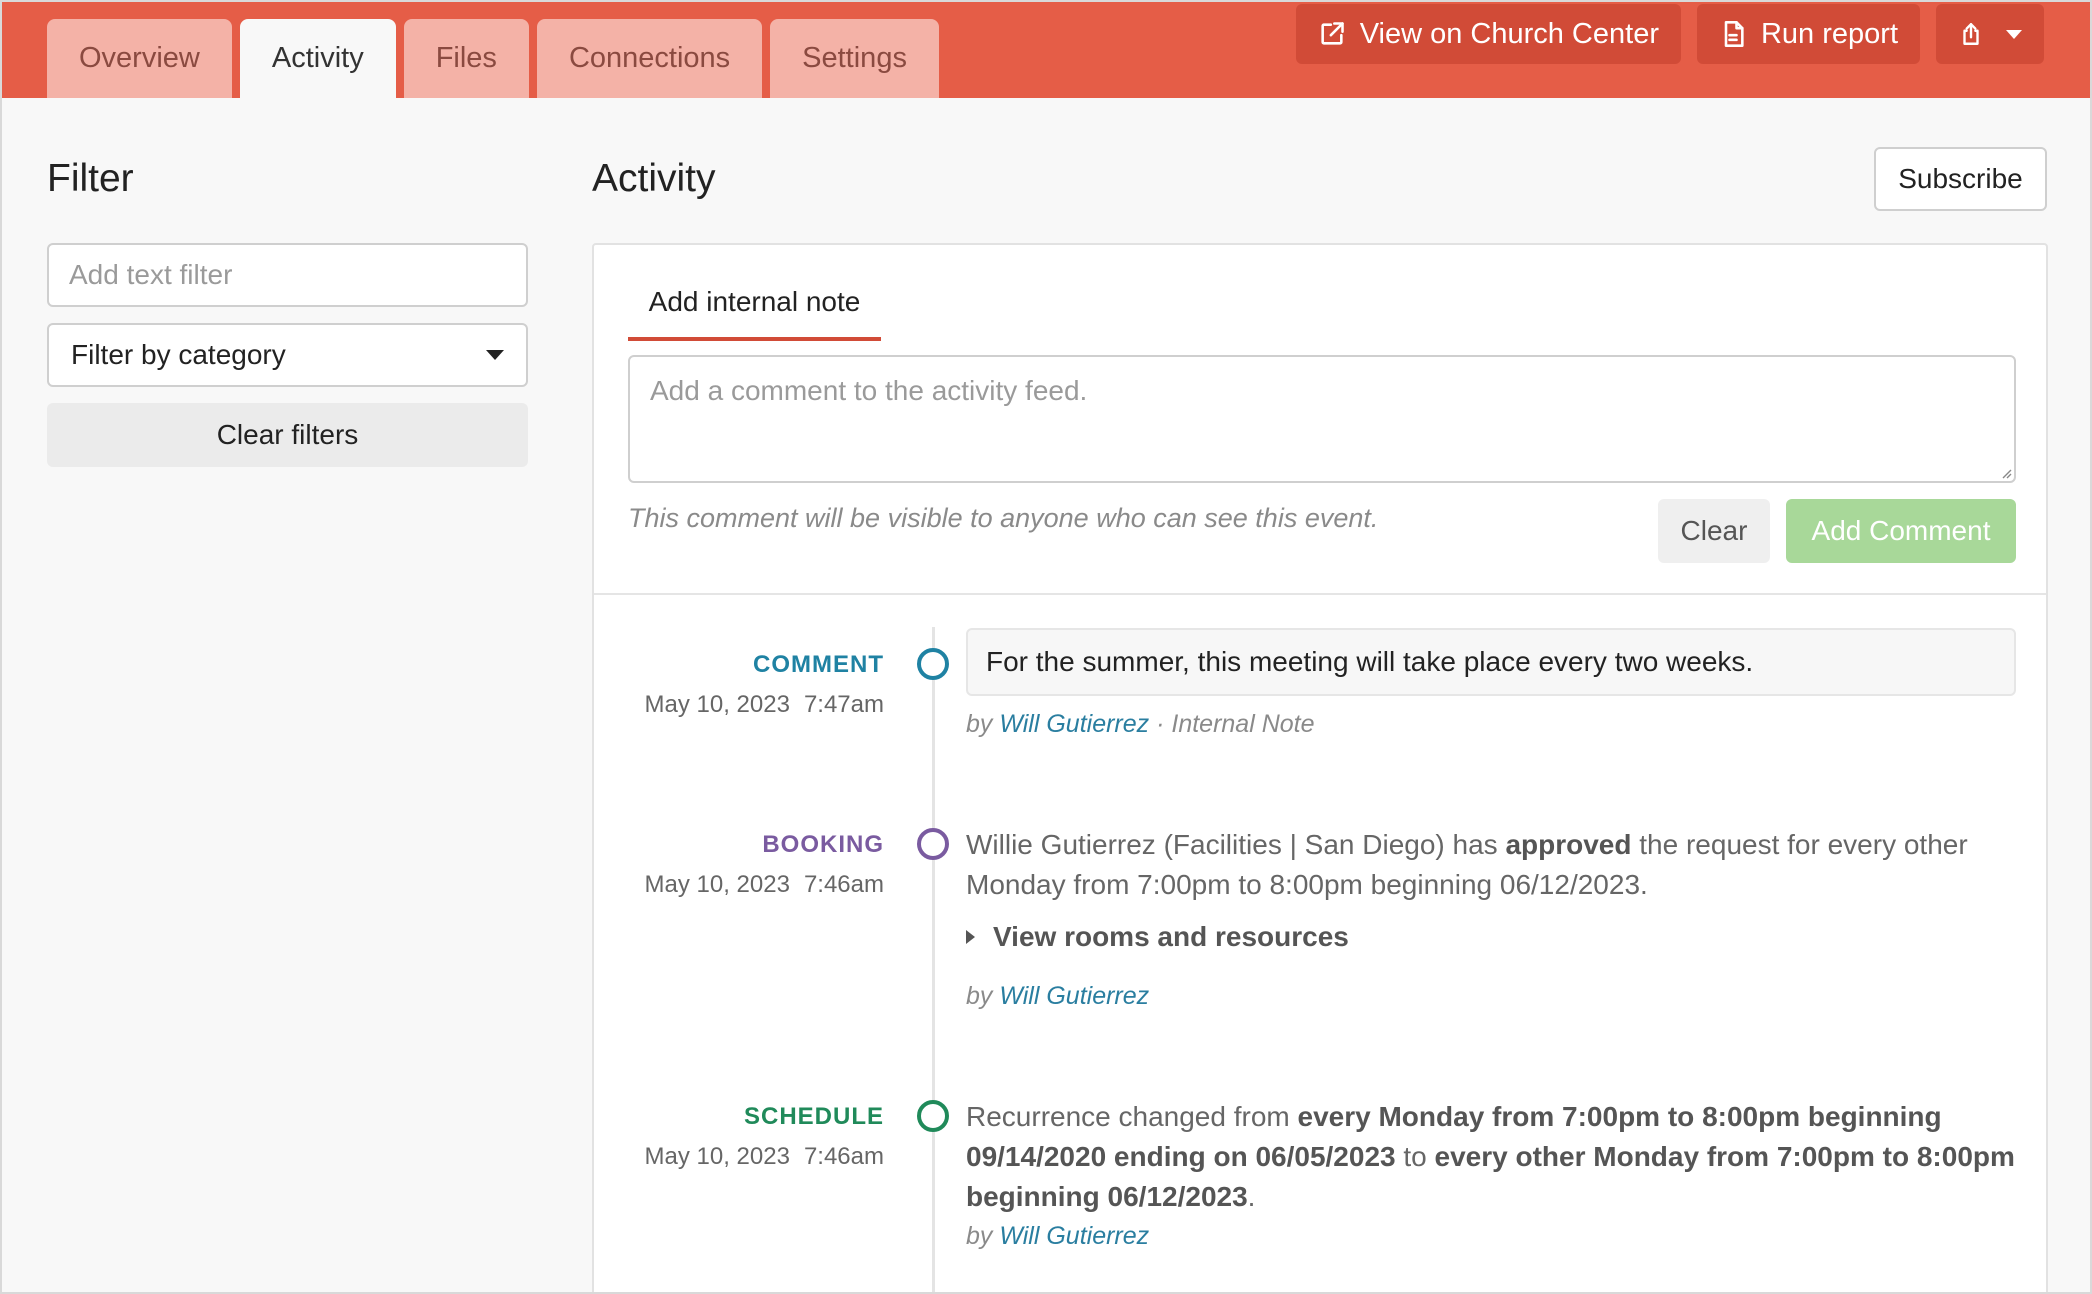  Describe the element at coordinates (1734, 34) in the screenshot. I see `document-icon` at that location.